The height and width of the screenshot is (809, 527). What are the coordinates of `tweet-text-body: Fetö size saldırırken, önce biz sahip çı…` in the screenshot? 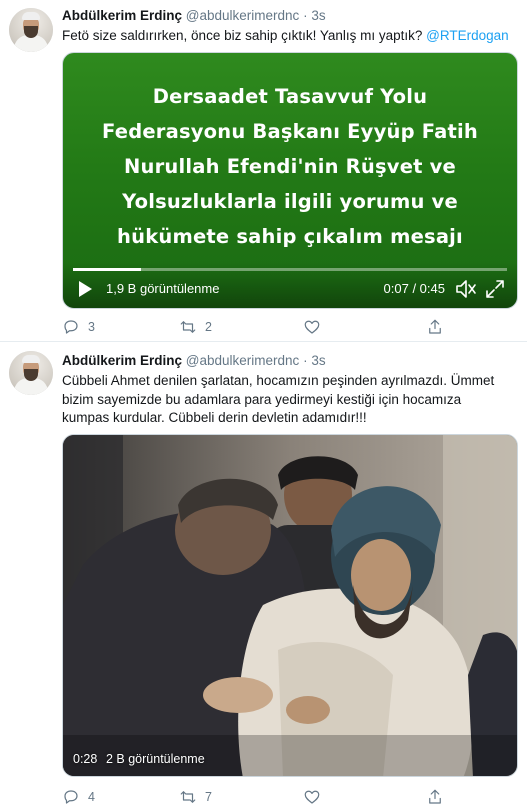 It's located at (244, 35).